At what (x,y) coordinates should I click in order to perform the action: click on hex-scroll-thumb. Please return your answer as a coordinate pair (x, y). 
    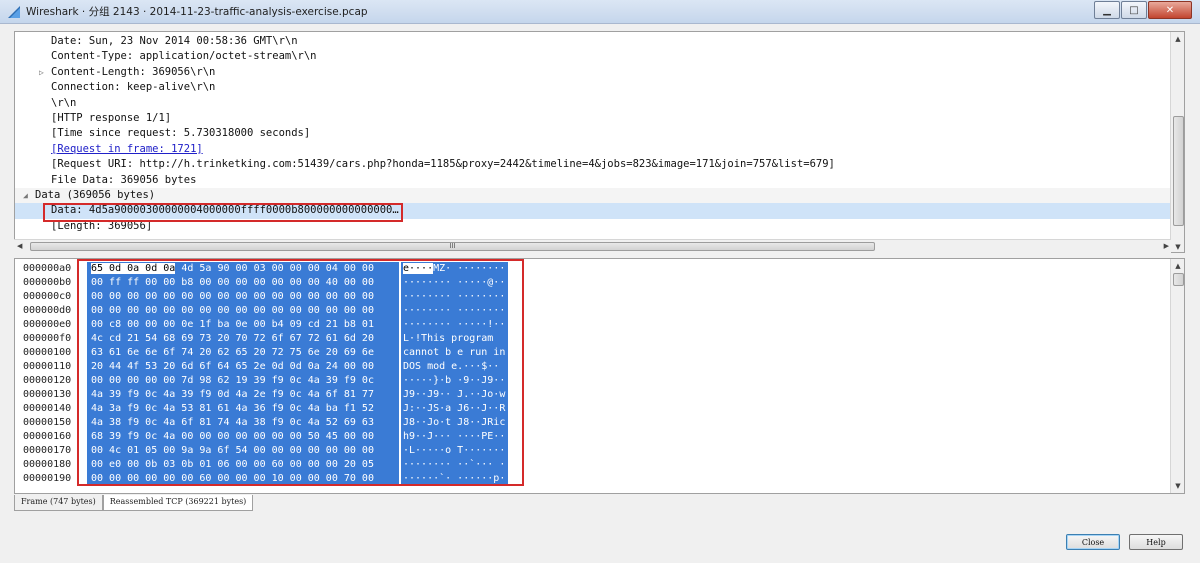
    Looking at the image, I should click on (1178, 279).